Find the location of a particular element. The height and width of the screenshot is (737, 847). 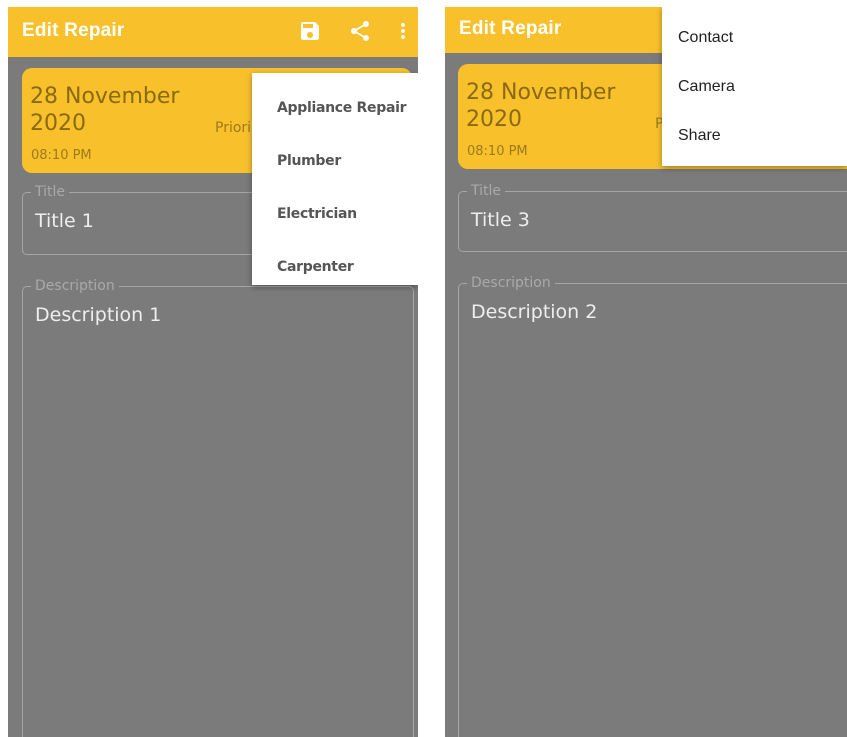

title-field: Title Title 3 is located at coordinates (652, 217).